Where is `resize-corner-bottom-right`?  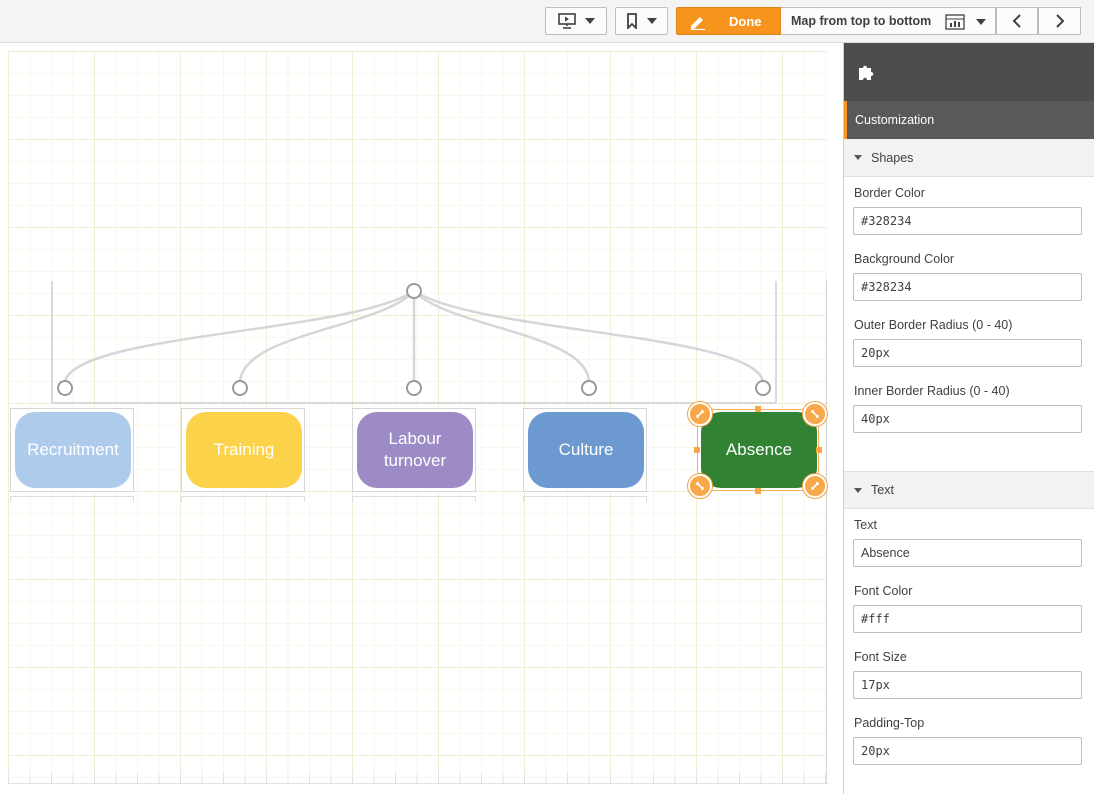 resize-corner-bottom-right is located at coordinates (815, 486).